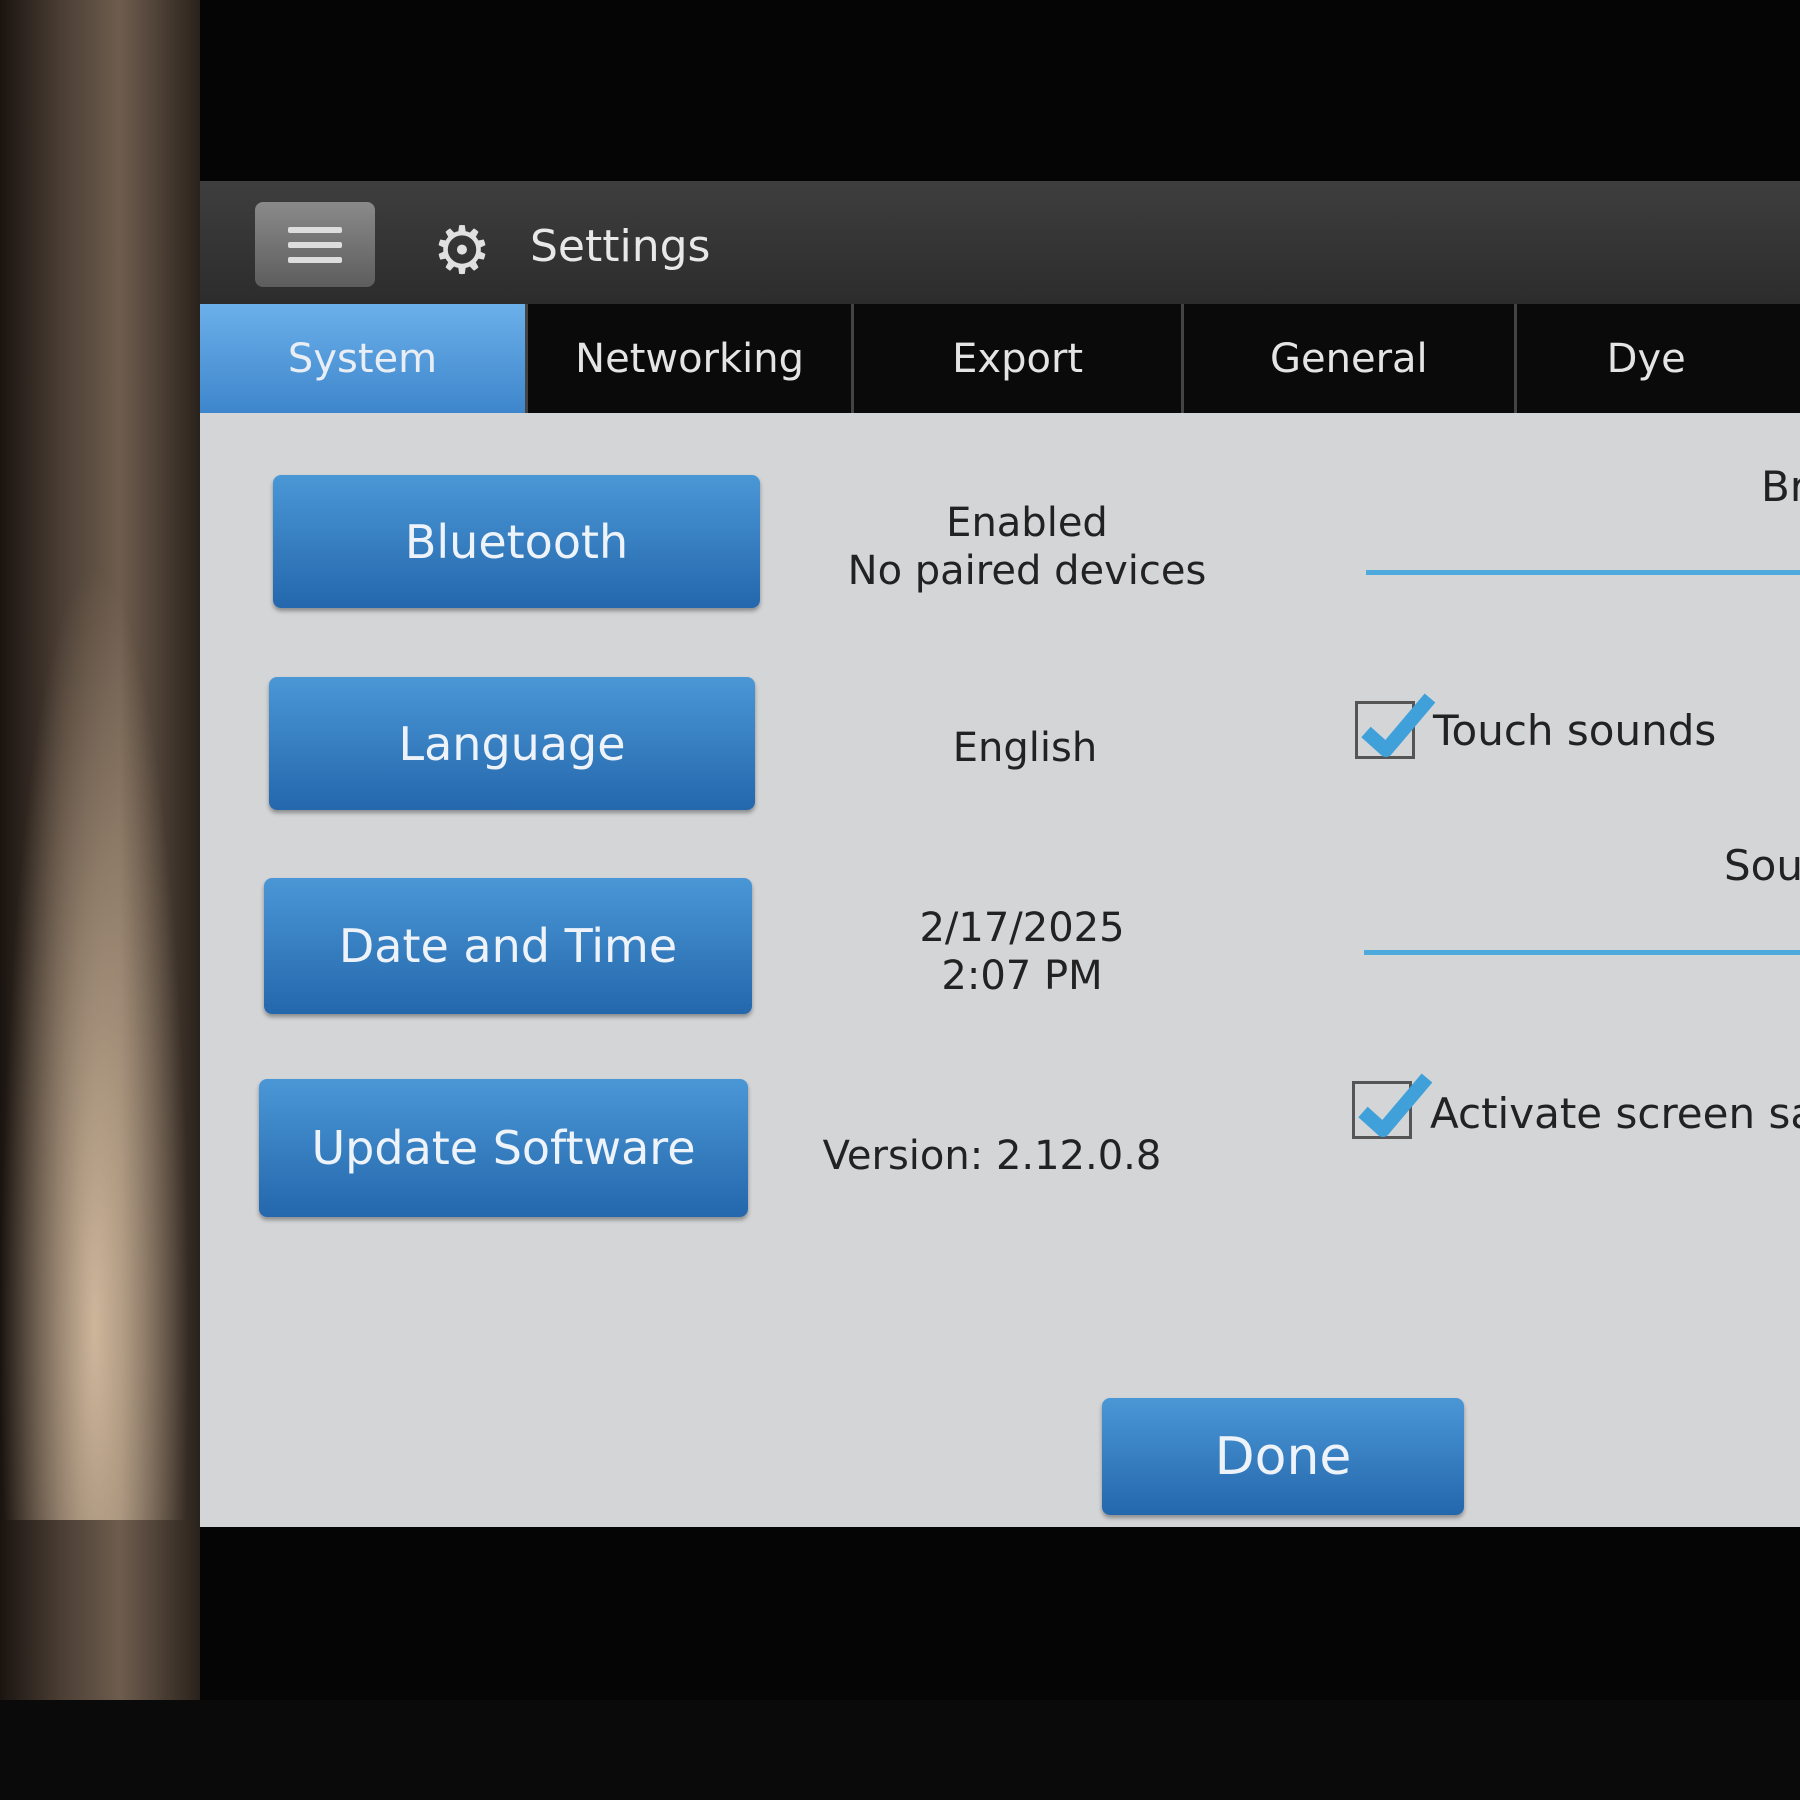  What do you see at coordinates (1027, 523) in the screenshot?
I see `bluetooth-enabled-text: Enabled` at bounding box center [1027, 523].